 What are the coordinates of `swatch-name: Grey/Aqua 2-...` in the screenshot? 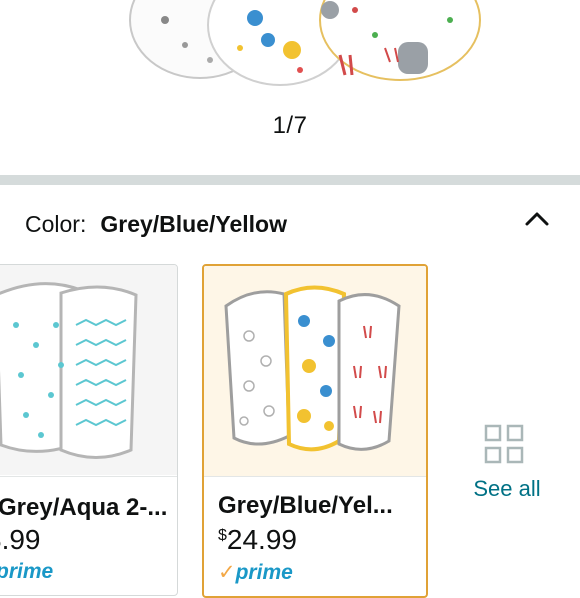 It's located at (84, 507).